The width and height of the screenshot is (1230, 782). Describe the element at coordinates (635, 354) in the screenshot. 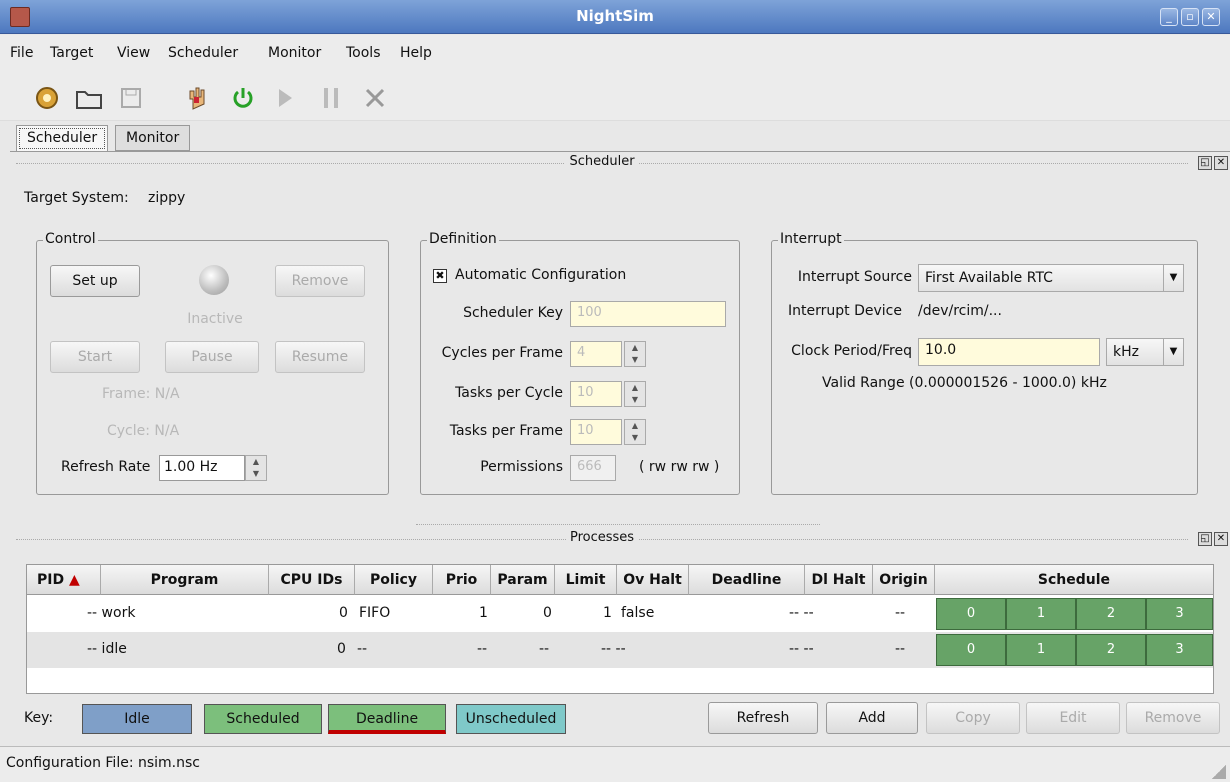

I see `cycles-spinner: ▲ ▼` at that location.